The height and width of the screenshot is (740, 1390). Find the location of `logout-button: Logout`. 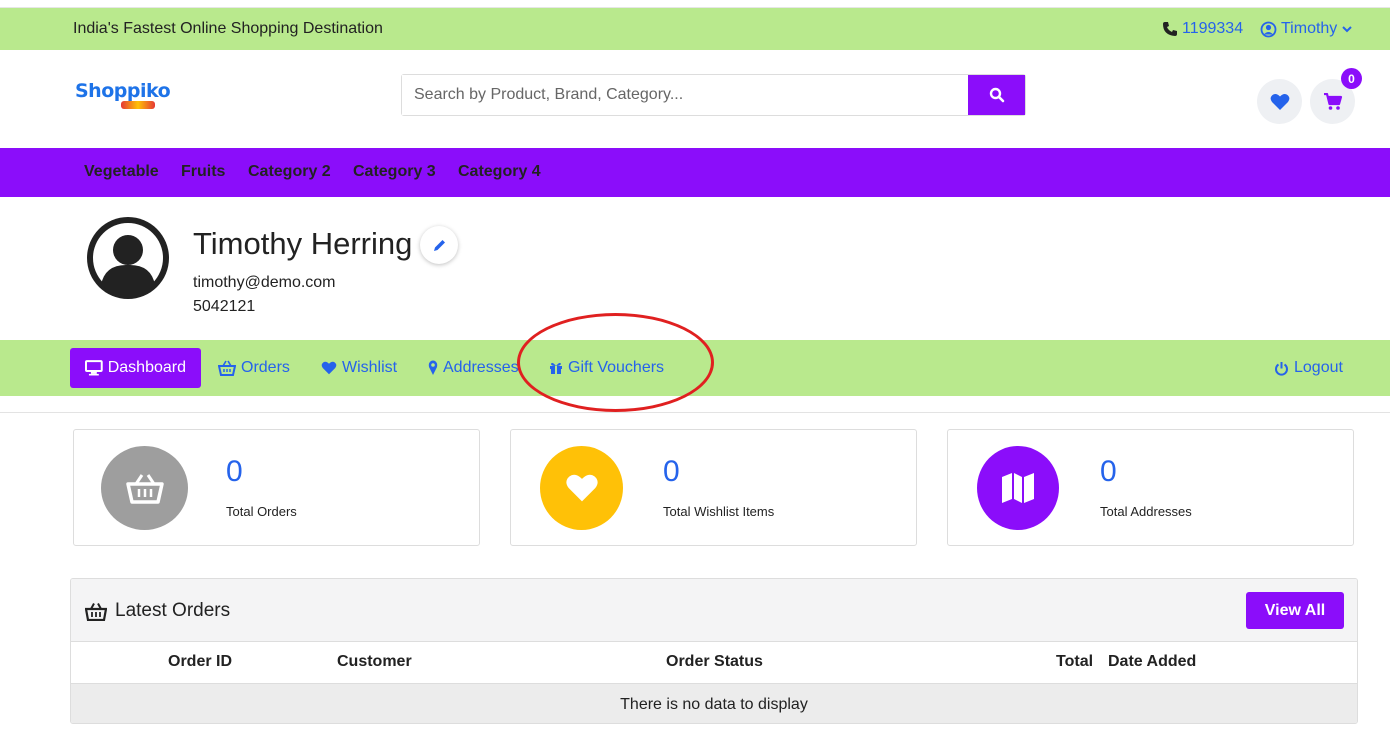

logout-button: Logout is located at coordinates (1308, 368).